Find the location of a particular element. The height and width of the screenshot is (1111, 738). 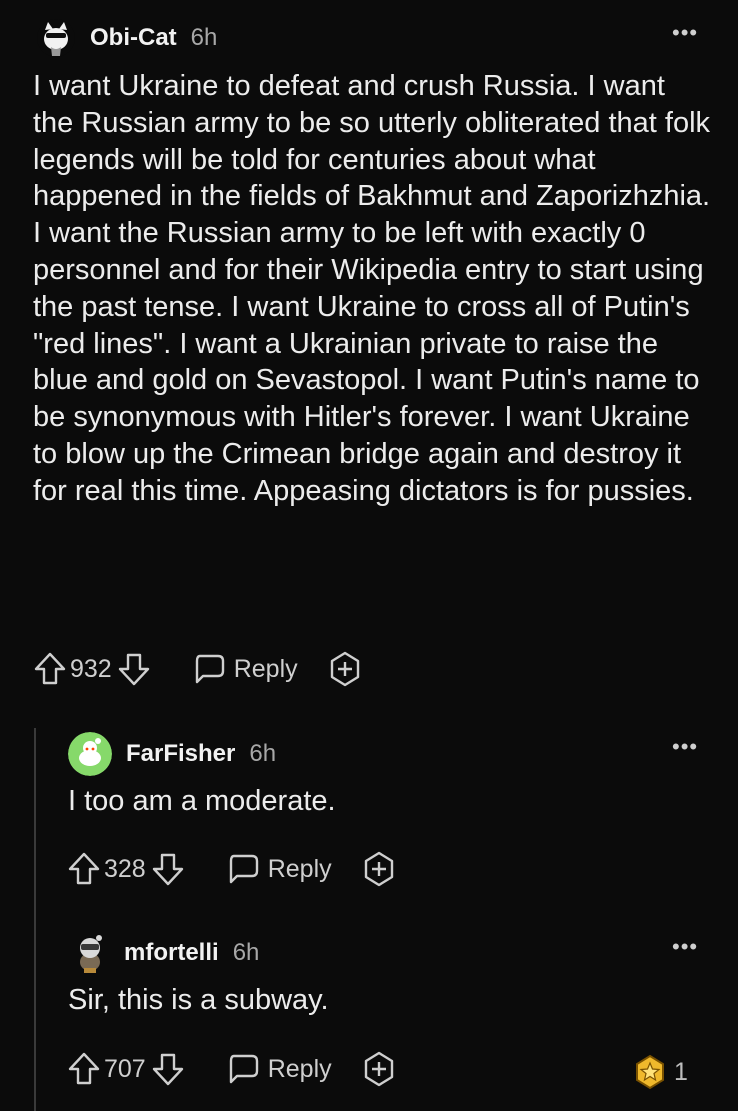

cat-avatar-icon is located at coordinates (56, 38).